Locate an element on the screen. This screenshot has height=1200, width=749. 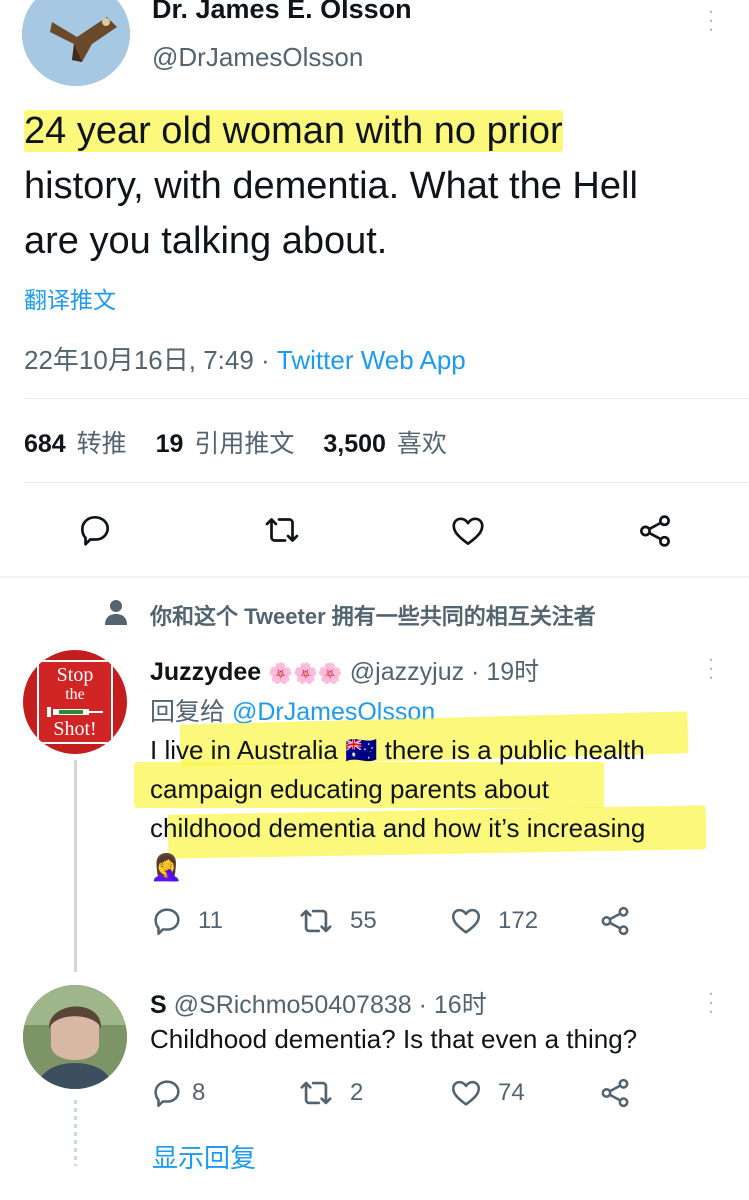
show-replies-link: 显示回复 is located at coordinates (204, 1156).